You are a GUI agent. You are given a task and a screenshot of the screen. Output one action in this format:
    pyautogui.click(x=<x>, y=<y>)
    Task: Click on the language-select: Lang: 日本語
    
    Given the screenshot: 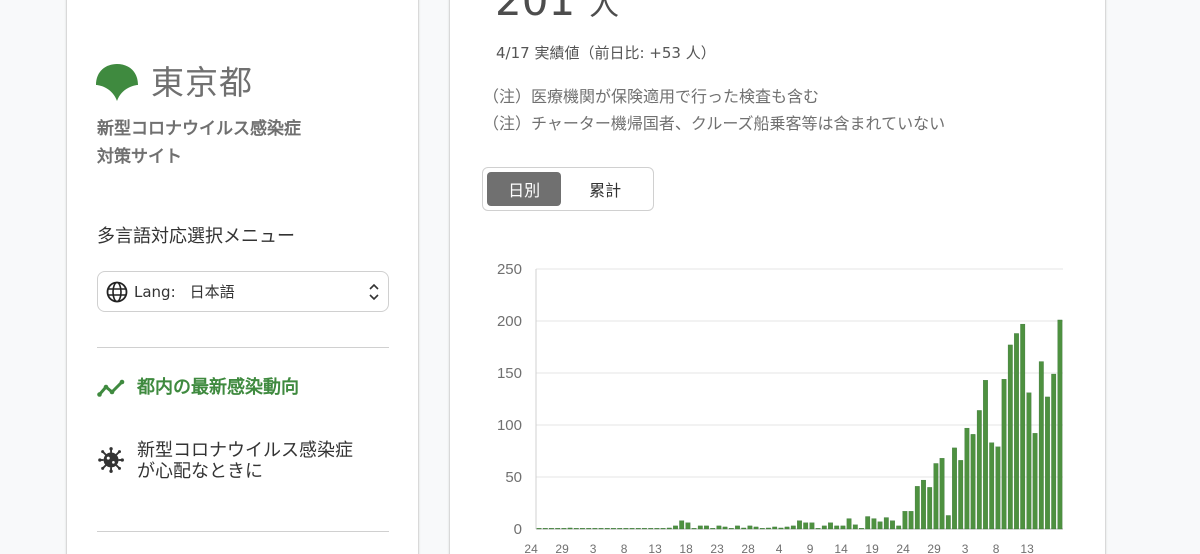 What is the action you would take?
    pyautogui.click(x=243, y=291)
    